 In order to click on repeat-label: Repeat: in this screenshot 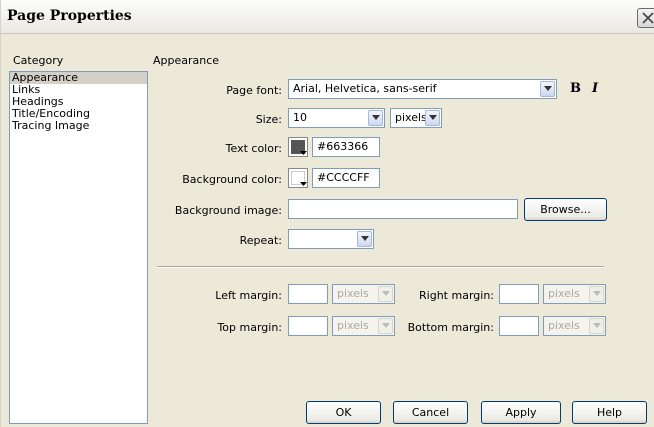, I will do `click(260, 240)`.